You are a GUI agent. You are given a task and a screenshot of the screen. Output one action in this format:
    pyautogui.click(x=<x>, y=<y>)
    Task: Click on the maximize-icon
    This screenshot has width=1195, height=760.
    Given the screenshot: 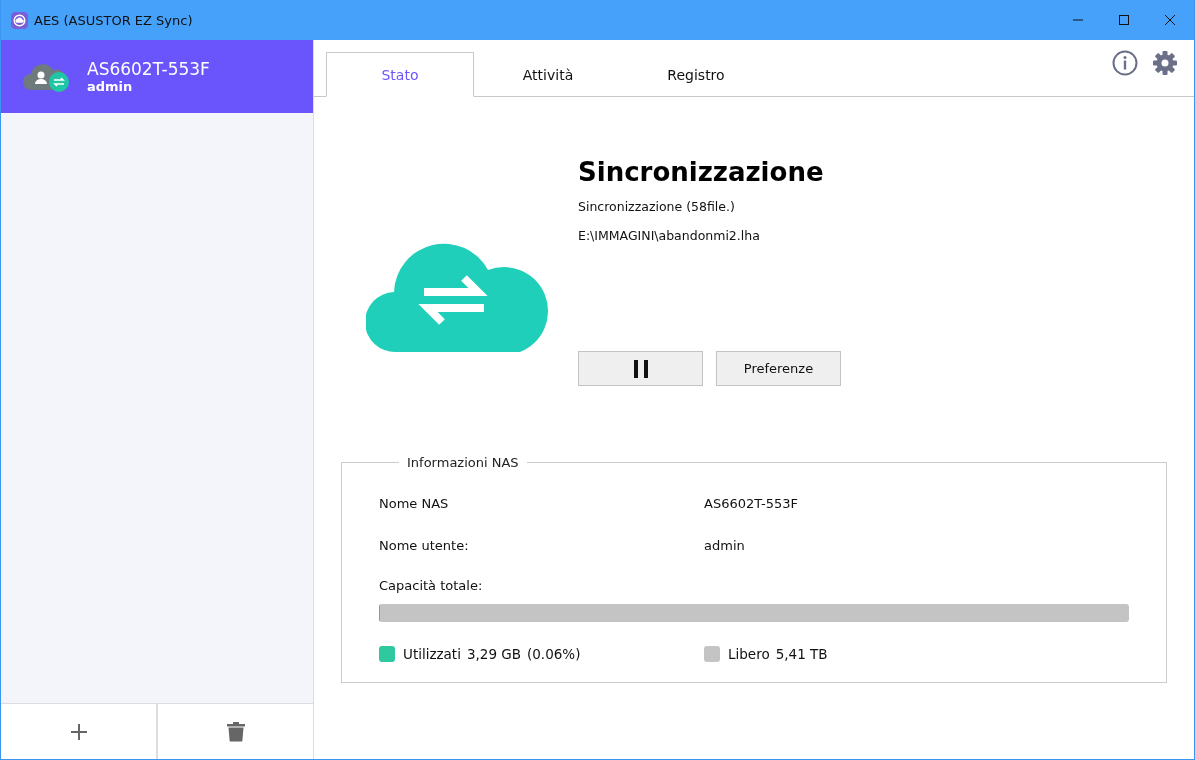 What is the action you would take?
    pyautogui.click(x=1124, y=20)
    